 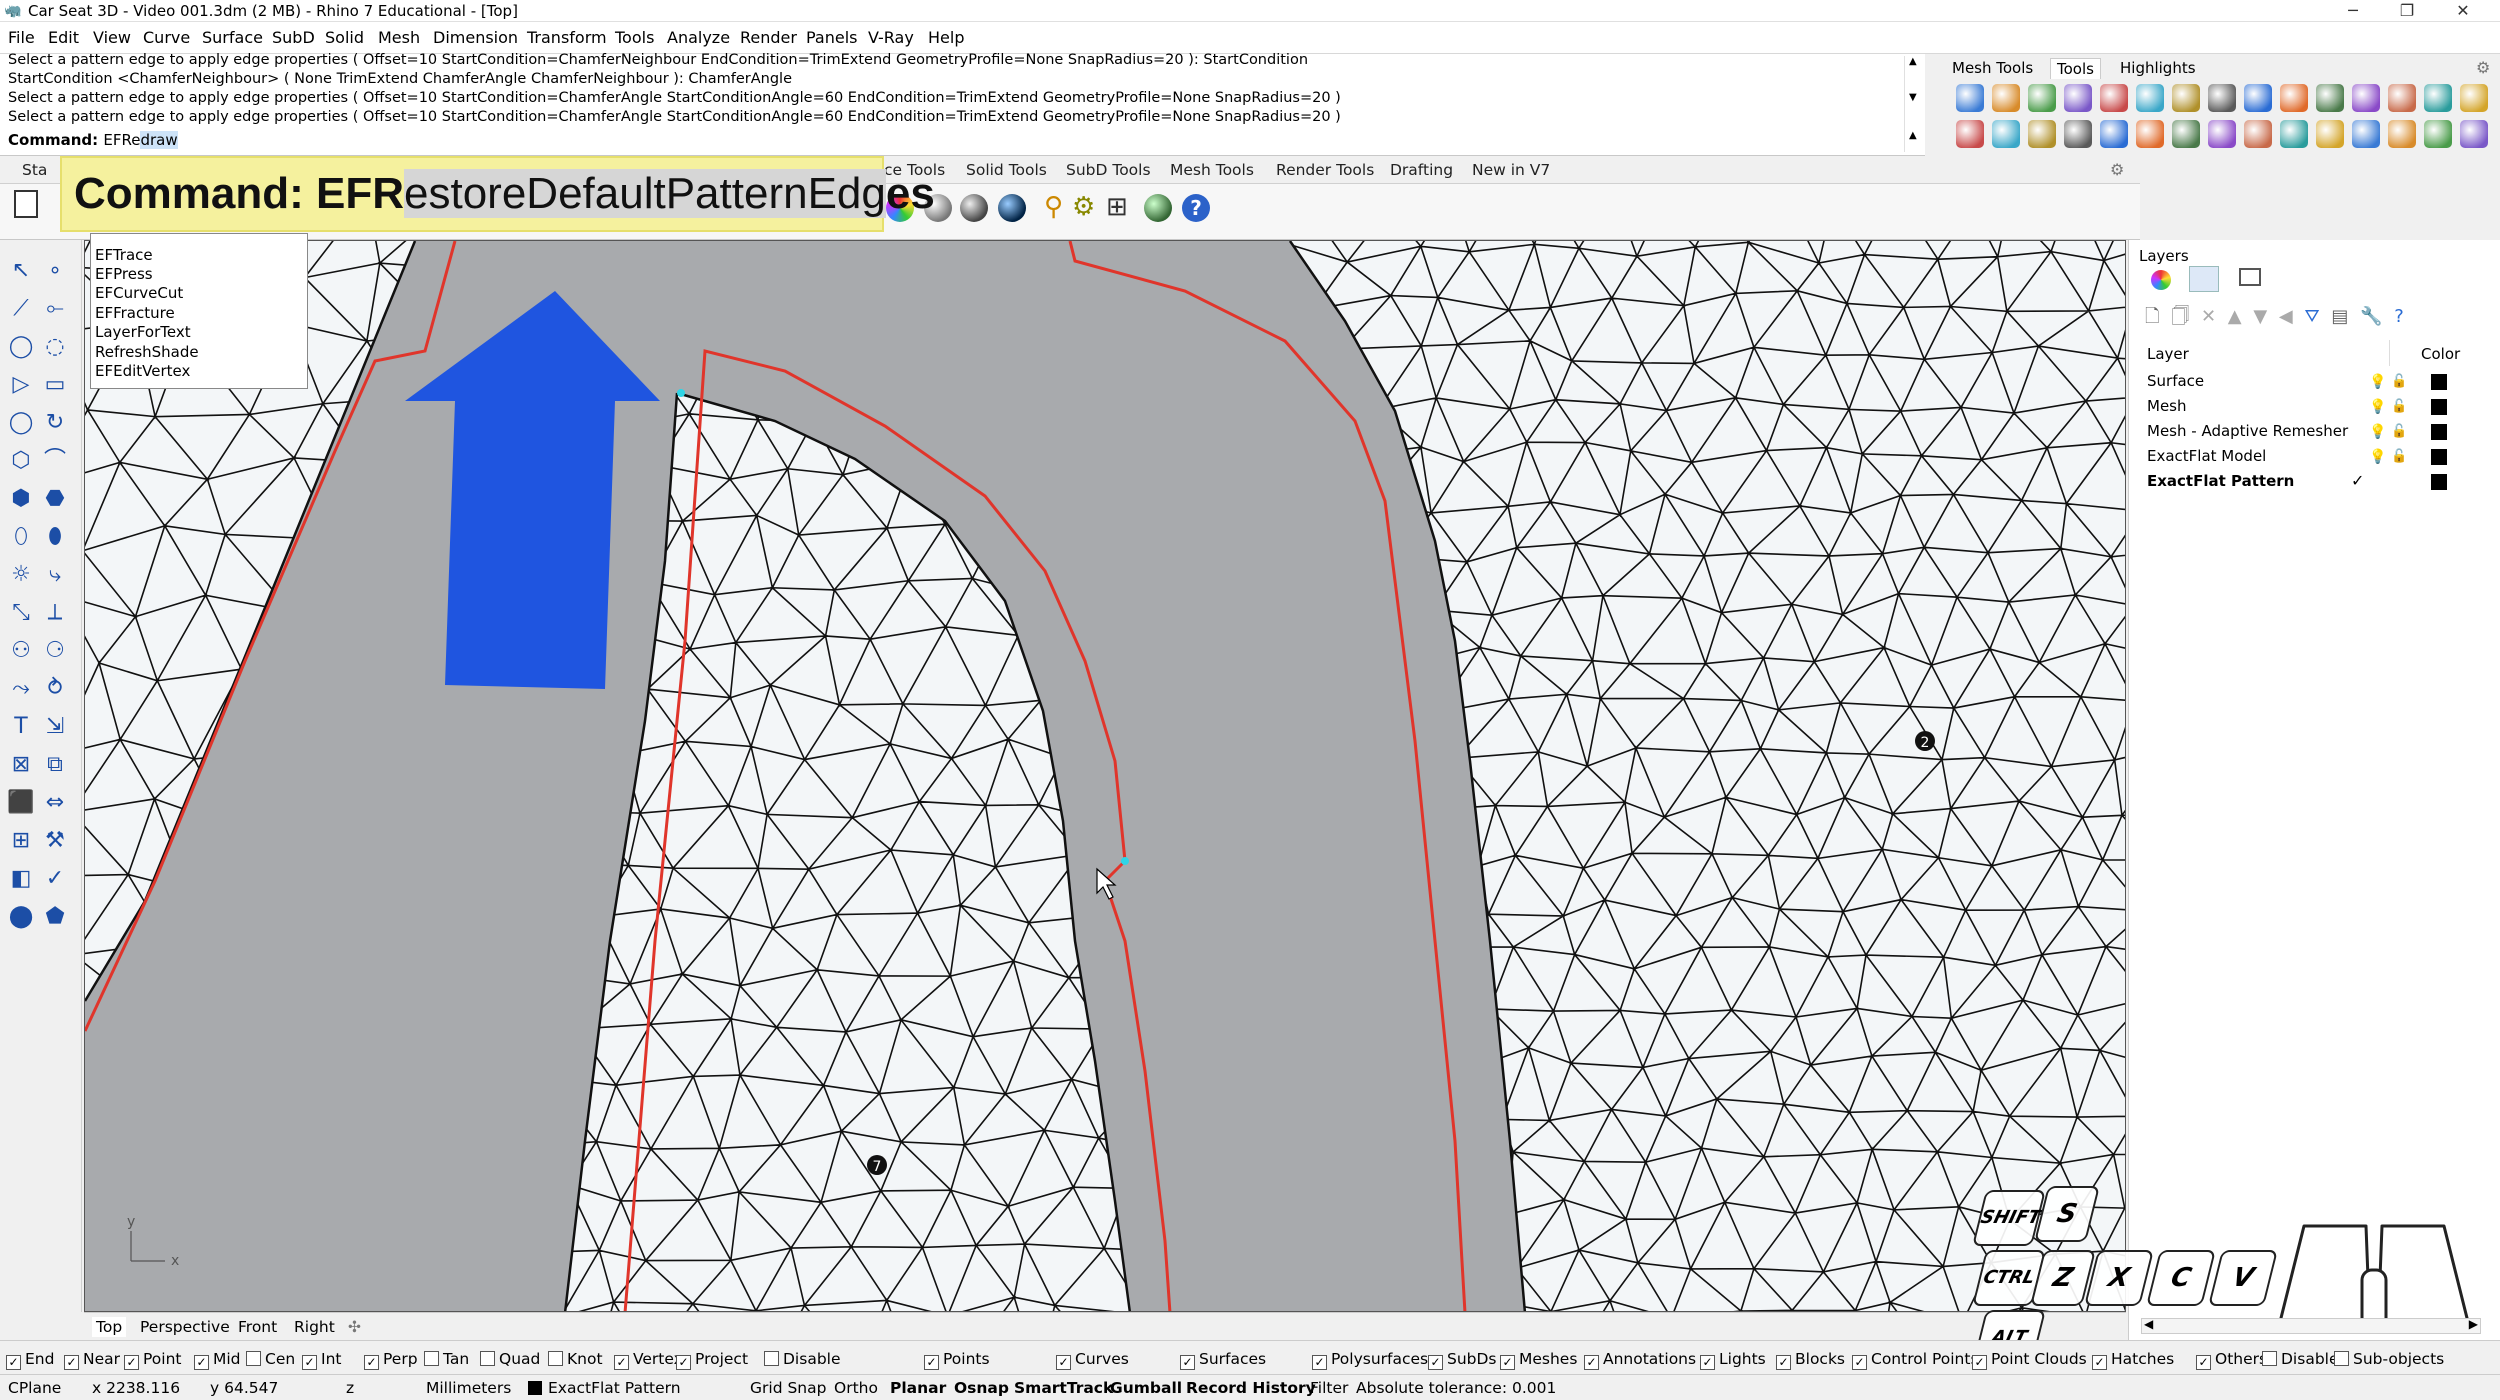 What do you see at coordinates (1992, 68) in the screenshot?
I see `tab-mesh-tools: Mesh Tools` at bounding box center [1992, 68].